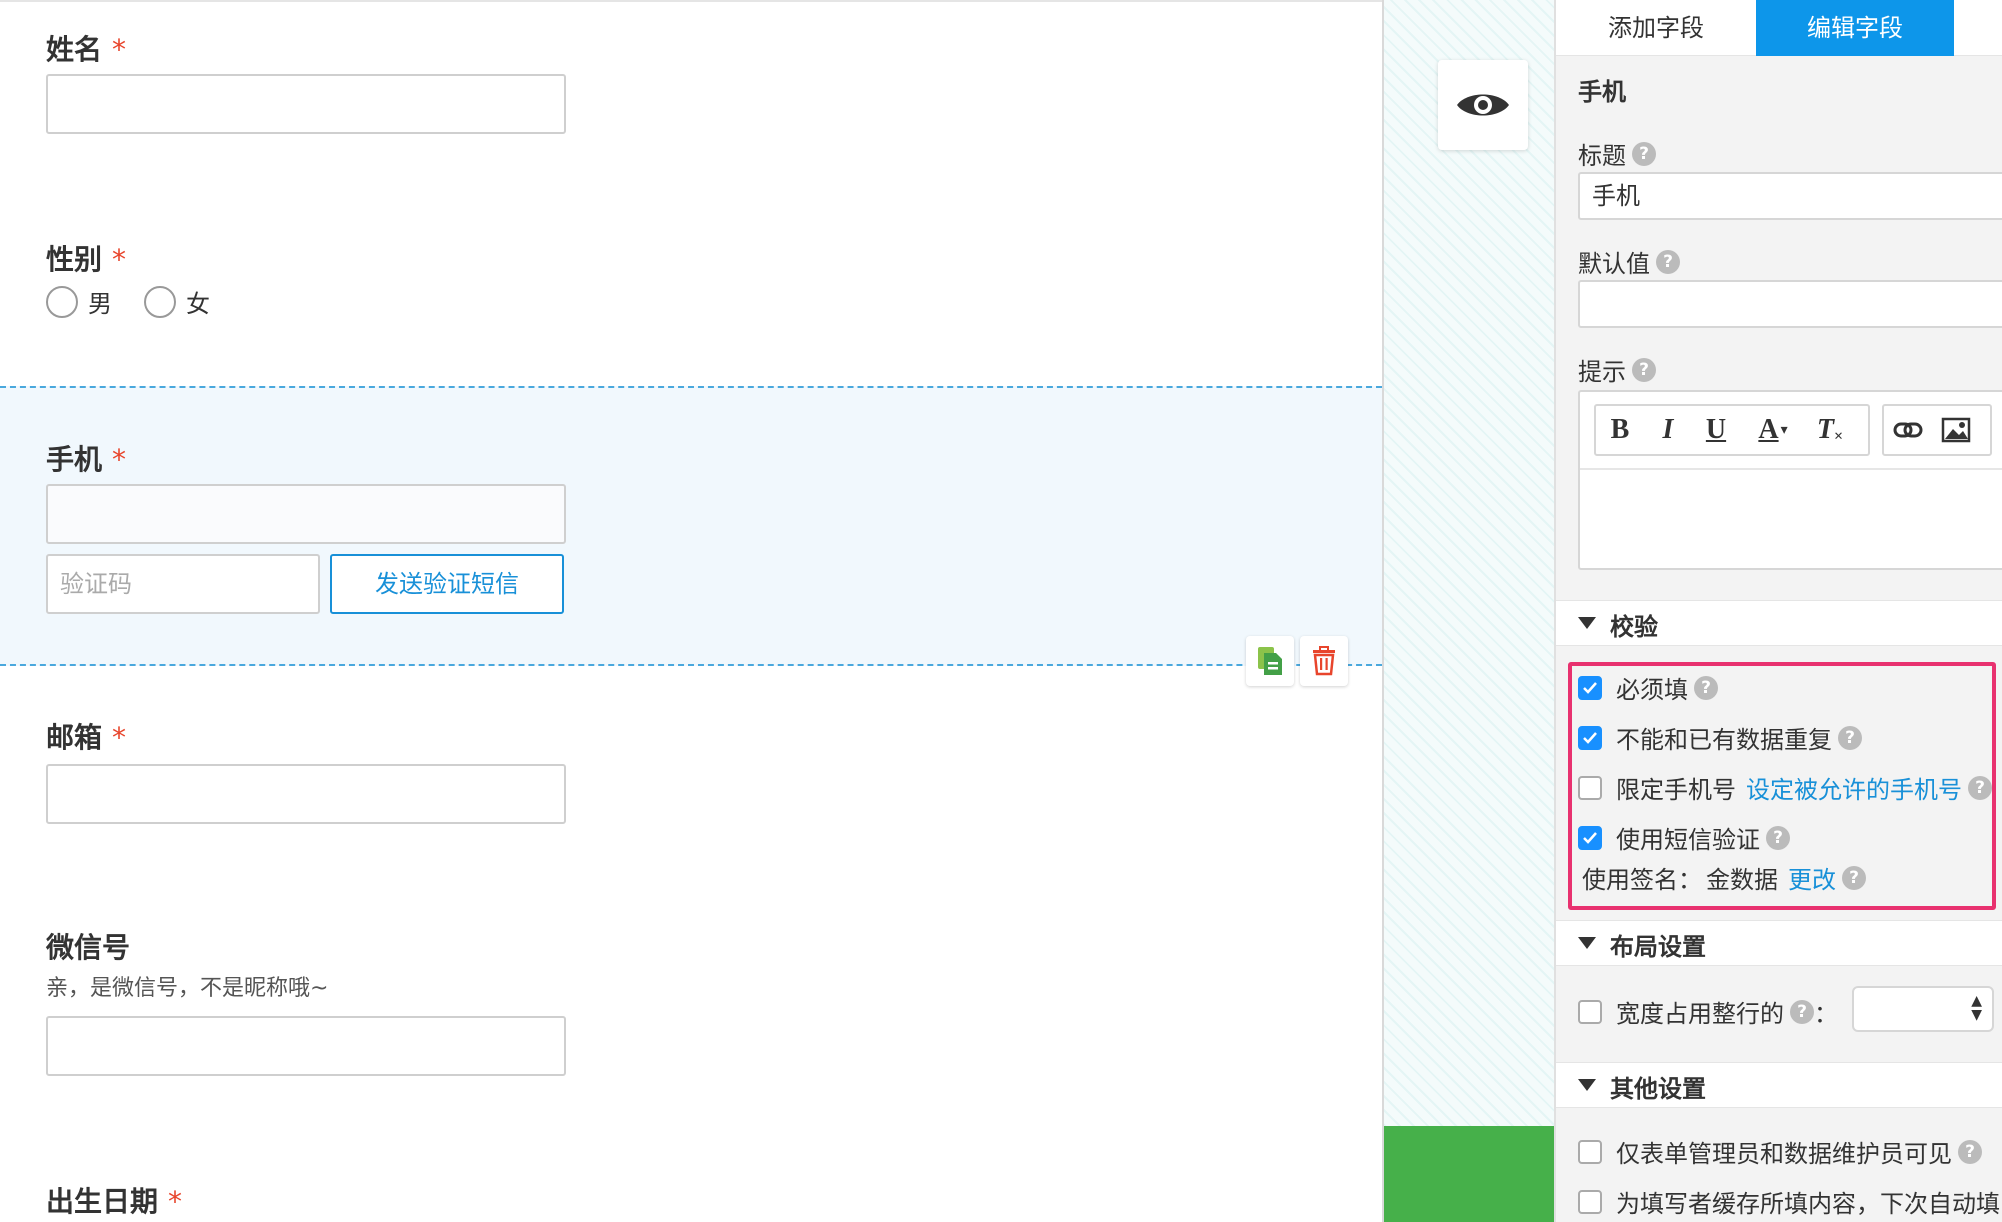  I want to click on checkbox-sms-verify, so click(1590, 837).